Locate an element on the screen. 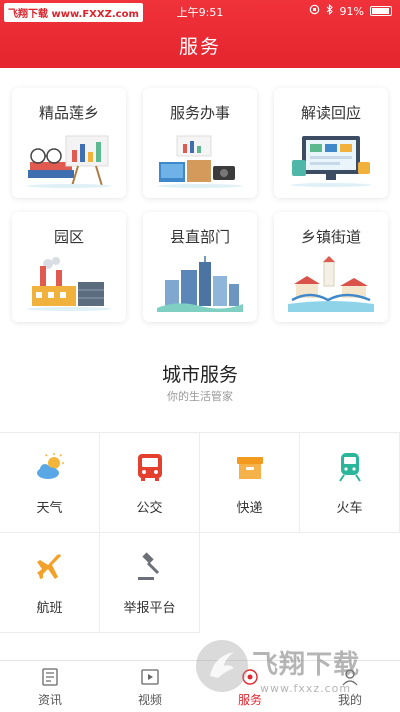  parcel-box-icon is located at coordinates (250, 468).